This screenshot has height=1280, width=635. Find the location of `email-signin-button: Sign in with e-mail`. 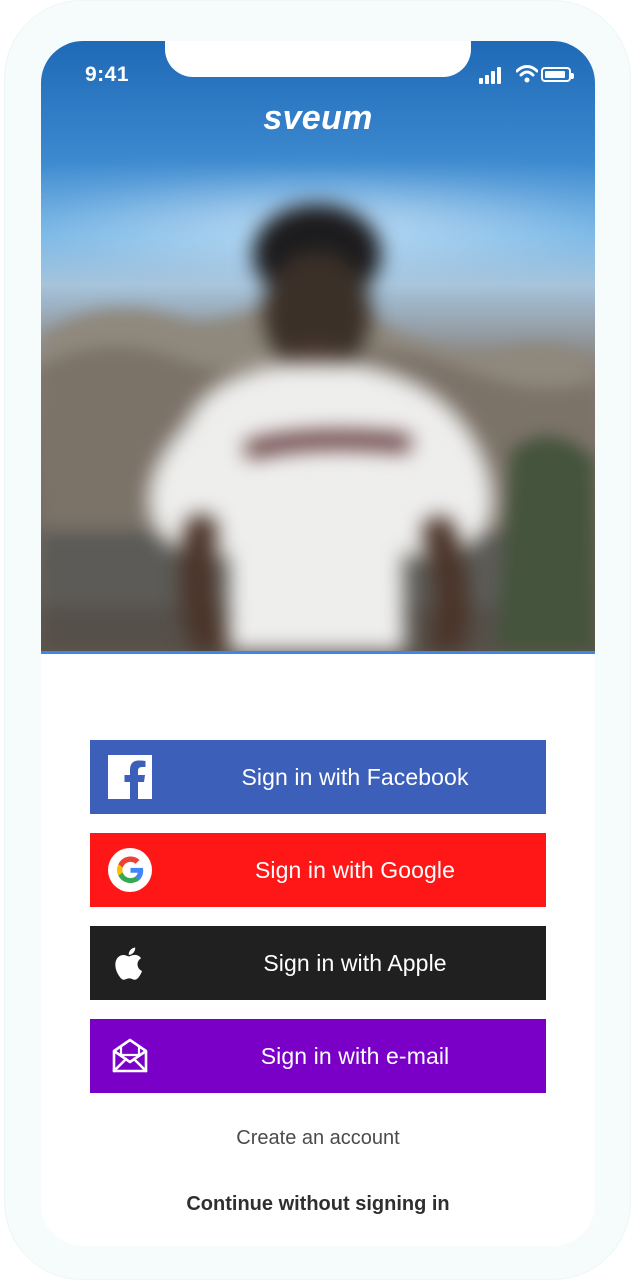

email-signin-button: Sign in with e-mail is located at coordinates (318, 1056).